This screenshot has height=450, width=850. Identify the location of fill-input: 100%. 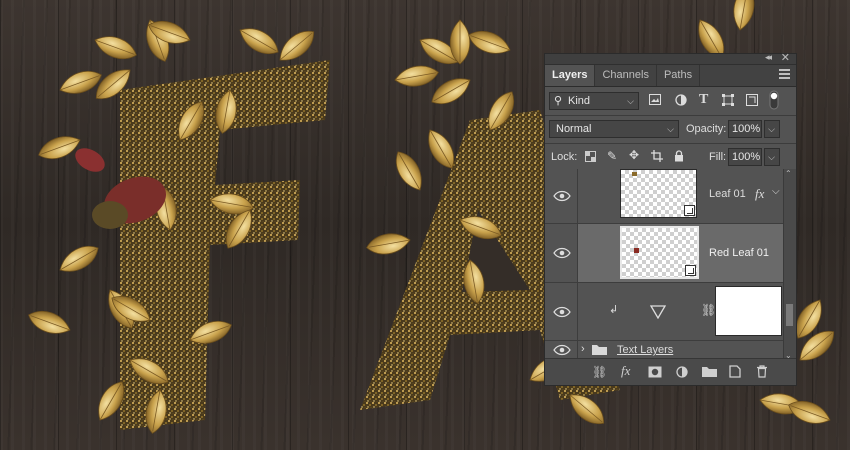
(745, 157).